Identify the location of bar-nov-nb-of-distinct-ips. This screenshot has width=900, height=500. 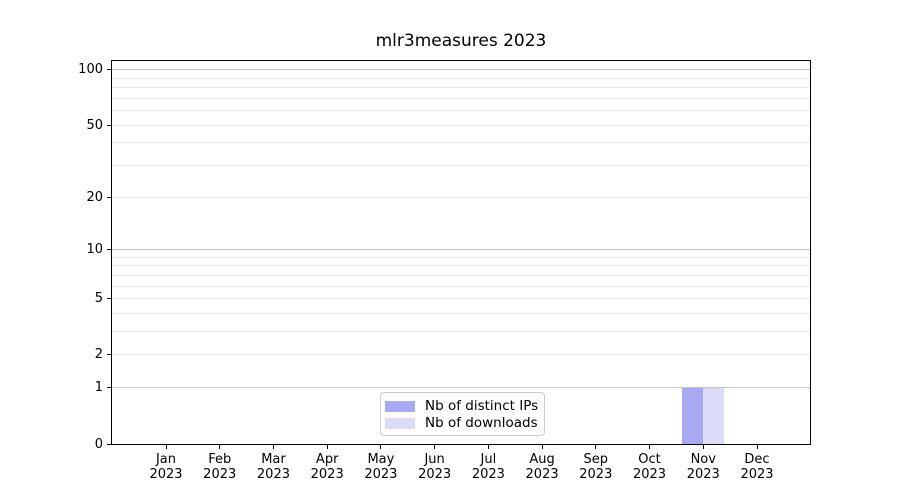
(693, 415).